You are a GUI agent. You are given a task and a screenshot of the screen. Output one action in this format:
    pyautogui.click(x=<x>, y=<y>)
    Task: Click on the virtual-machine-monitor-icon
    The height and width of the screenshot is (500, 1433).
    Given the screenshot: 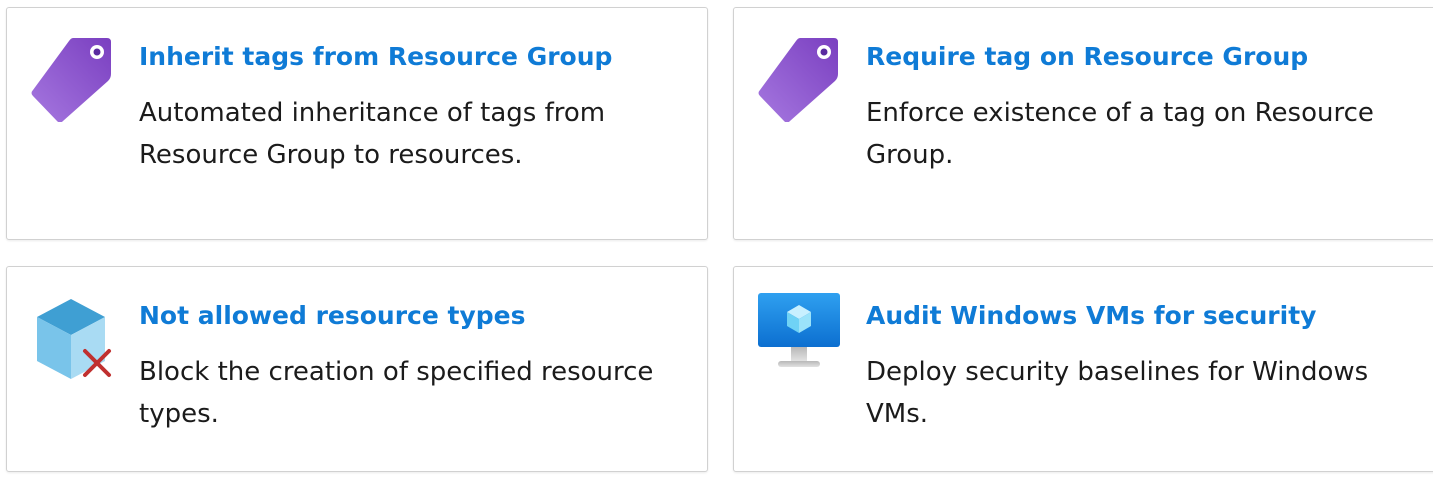 What is the action you would take?
    pyautogui.click(x=799, y=335)
    